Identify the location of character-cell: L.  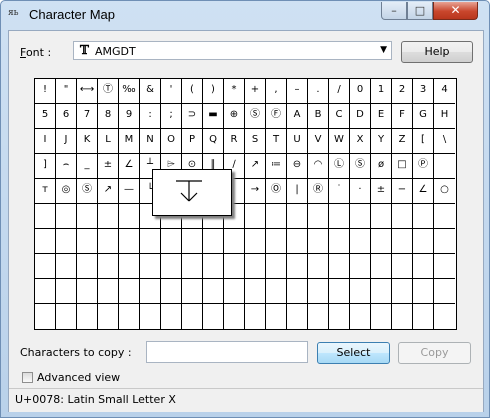
(108, 141).